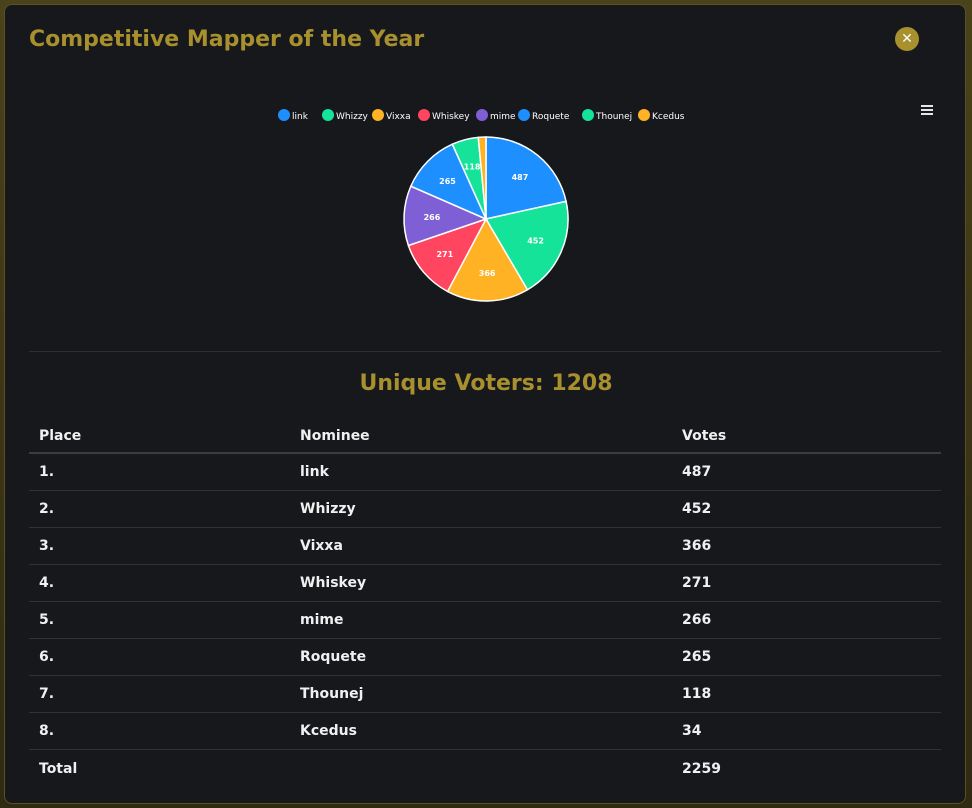  I want to click on close-icon: ✕, so click(907, 39).